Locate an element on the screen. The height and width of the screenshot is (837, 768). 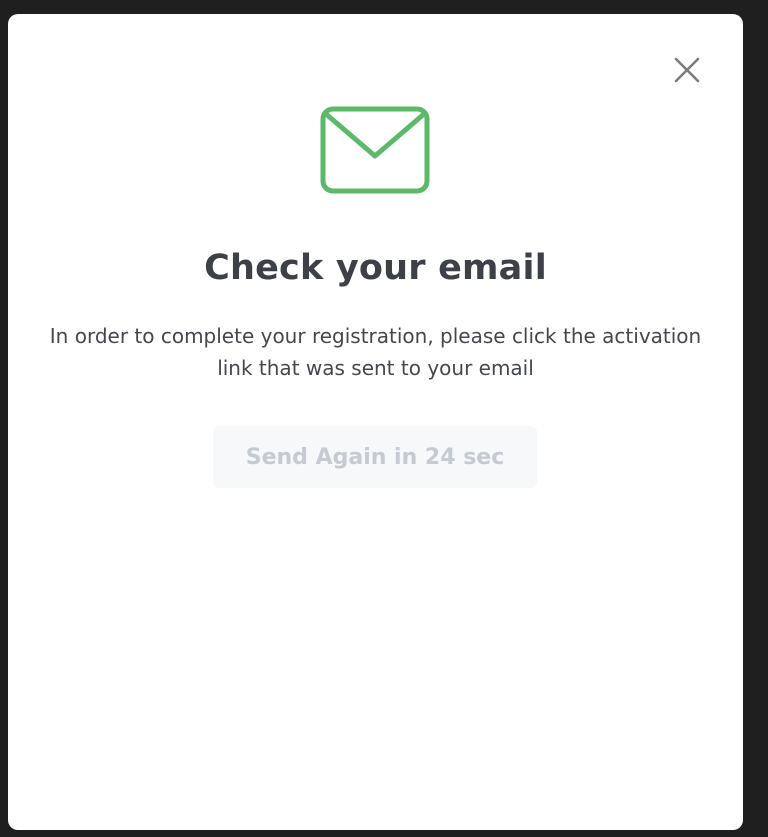
dialog-title: Check your email is located at coordinates (375, 268).